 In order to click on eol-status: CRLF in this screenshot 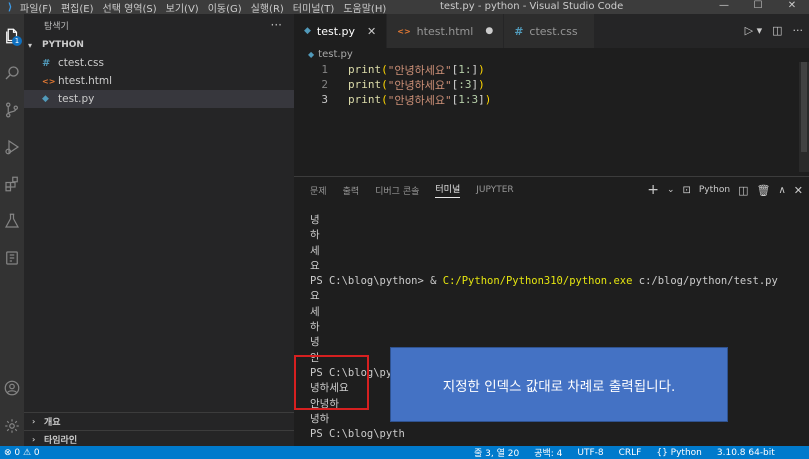, I will do `click(630, 453)`.